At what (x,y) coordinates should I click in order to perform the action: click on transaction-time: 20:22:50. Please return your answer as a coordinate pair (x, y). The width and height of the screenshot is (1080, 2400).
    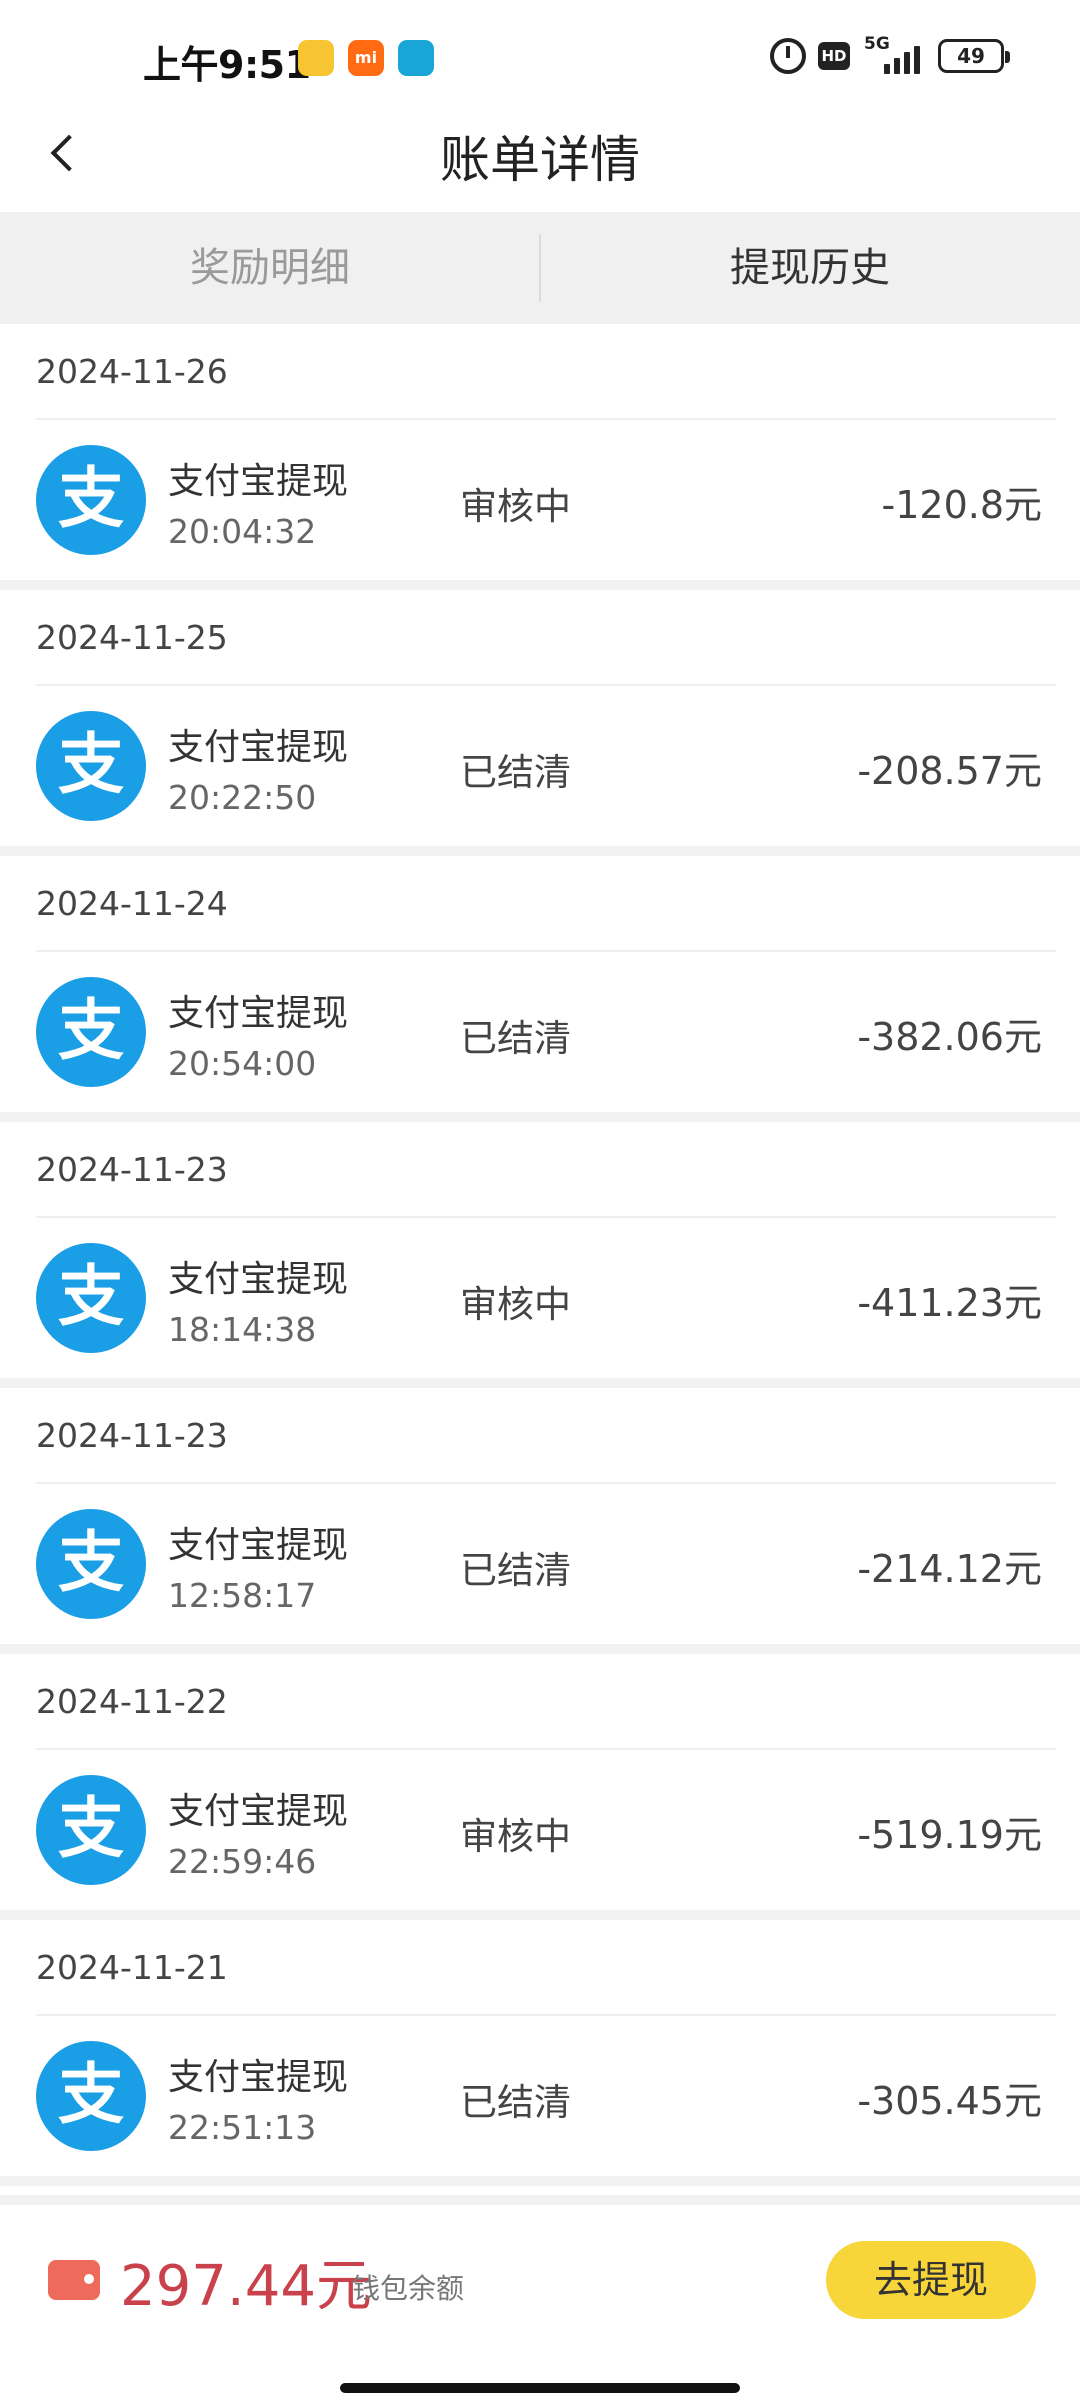
    Looking at the image, I should click on (242, 797).